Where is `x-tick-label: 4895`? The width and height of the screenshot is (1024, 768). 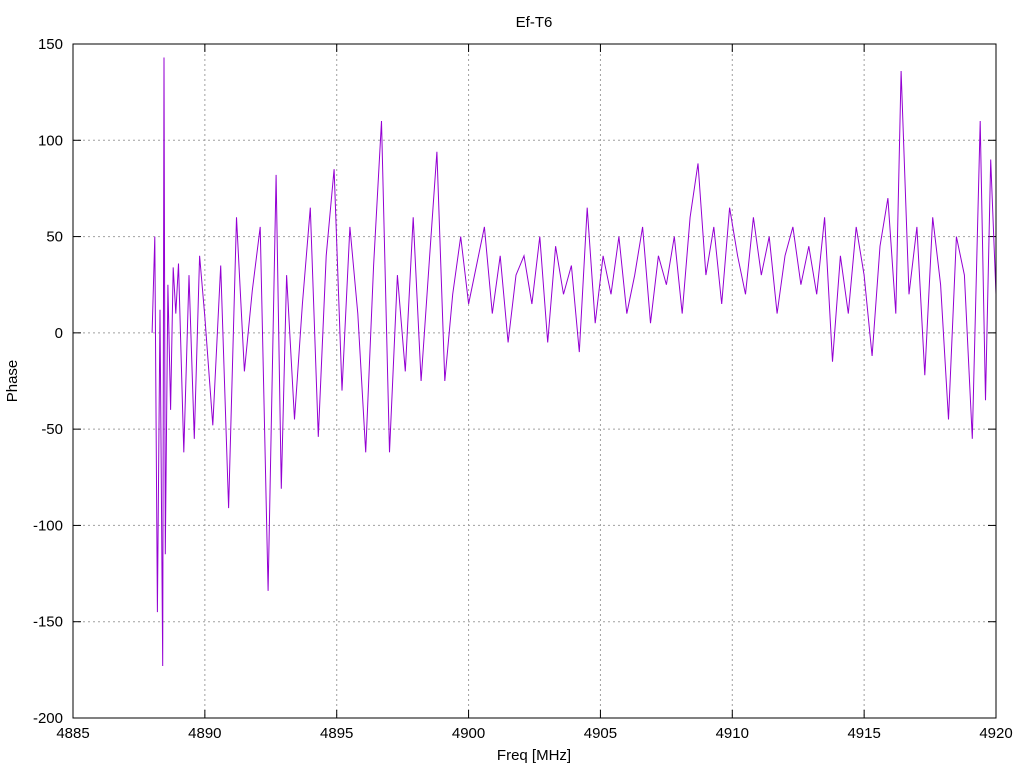 x-tick-label: 4895 is located at coordinates (336, 733).